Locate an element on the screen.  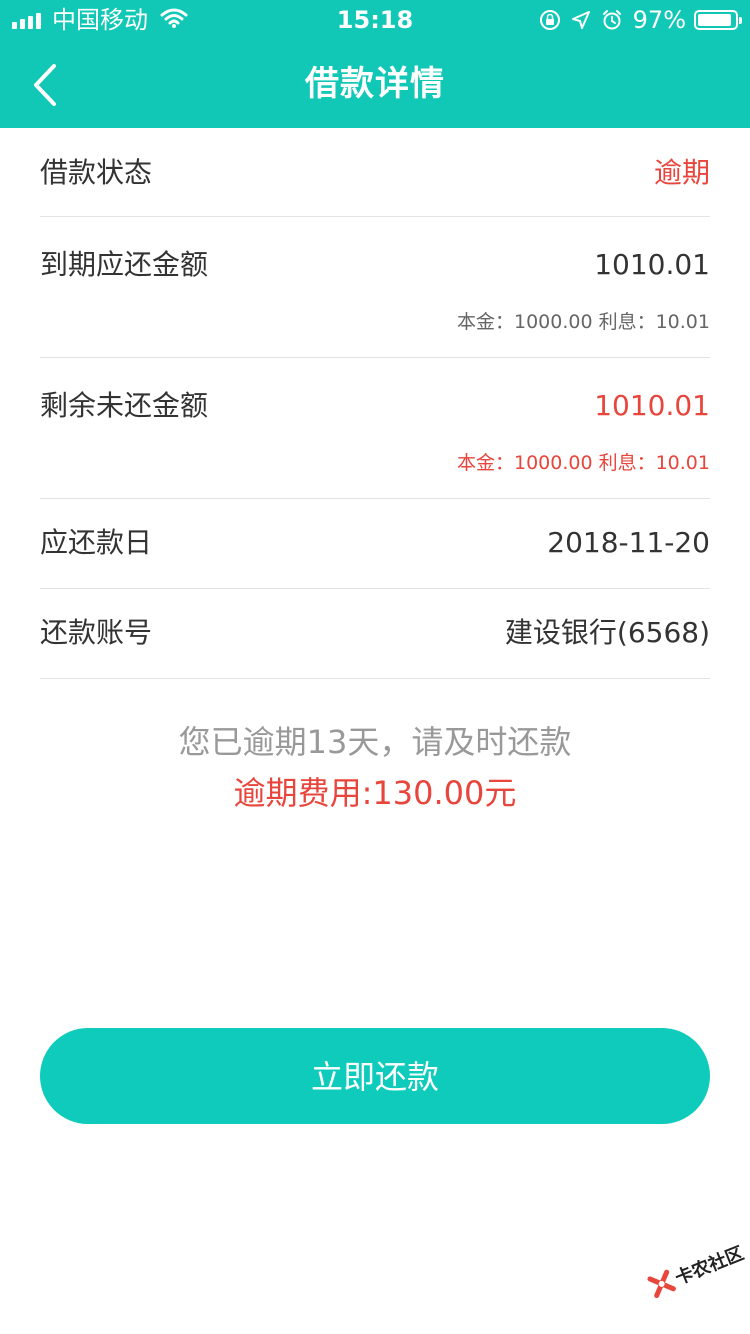
battery-percentage: 97% is located at coordinates (659, 20).